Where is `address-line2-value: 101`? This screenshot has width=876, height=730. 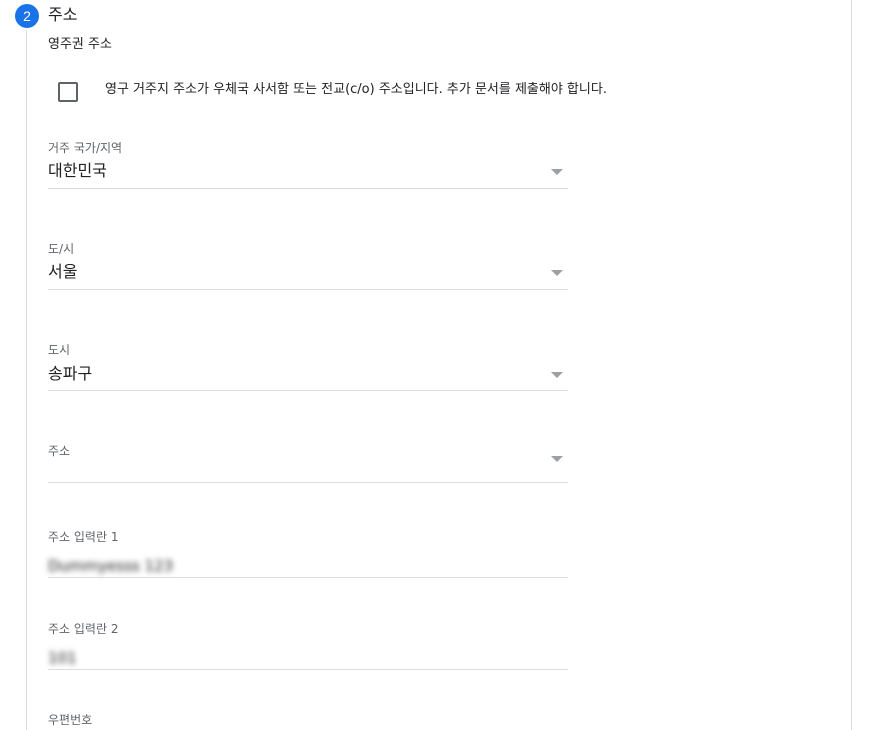
address-line2-value: 101 is located at coordinates (62, 658).